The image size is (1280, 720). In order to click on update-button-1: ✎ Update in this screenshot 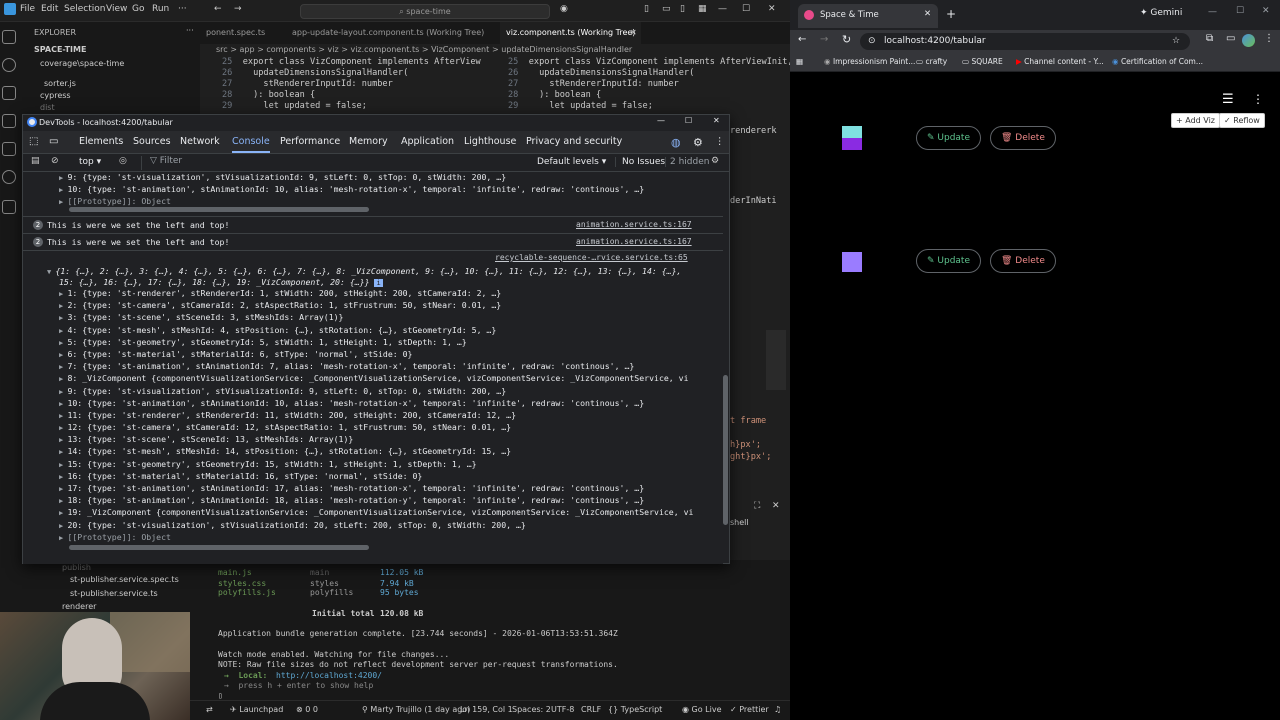, I will do `click(949, 138)`.